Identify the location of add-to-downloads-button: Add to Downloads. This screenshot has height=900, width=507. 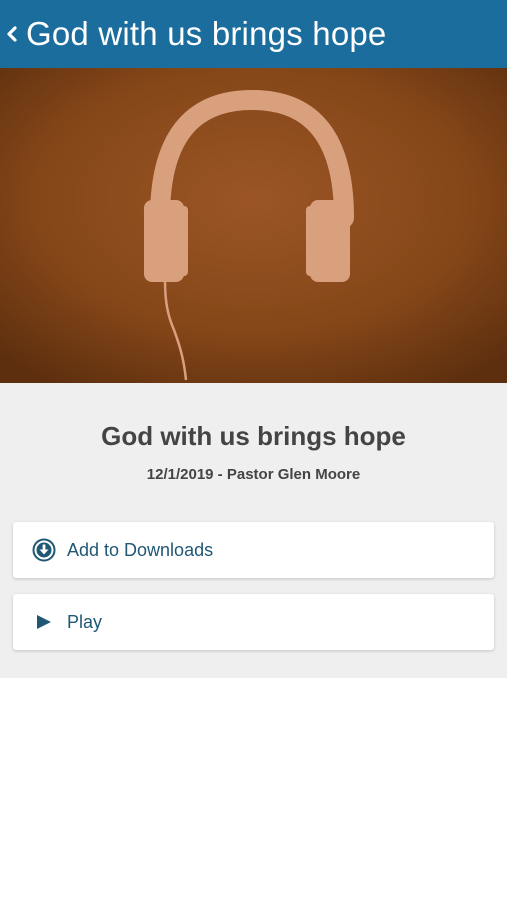
(253, 550).